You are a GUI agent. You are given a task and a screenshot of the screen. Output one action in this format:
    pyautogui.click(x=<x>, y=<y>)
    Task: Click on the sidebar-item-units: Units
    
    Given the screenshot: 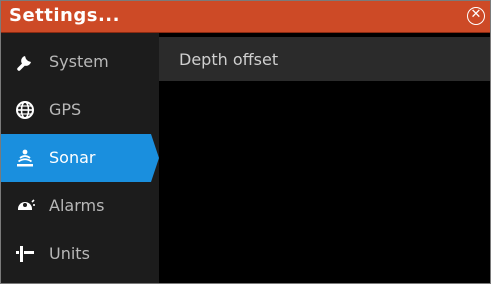 What is the action you would take?
    pyautogui.click(x=76, y=254)
    